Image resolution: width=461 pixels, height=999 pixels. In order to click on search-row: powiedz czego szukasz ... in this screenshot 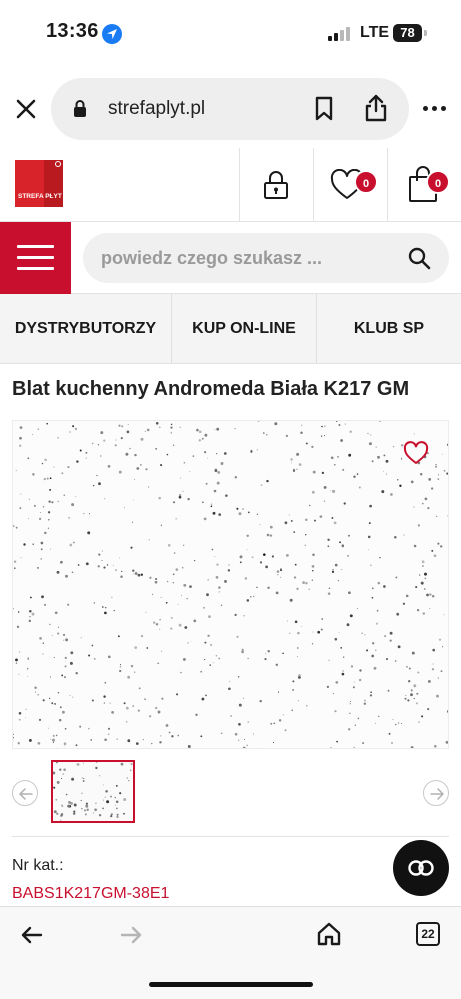, I will do `click(230, 258)`.